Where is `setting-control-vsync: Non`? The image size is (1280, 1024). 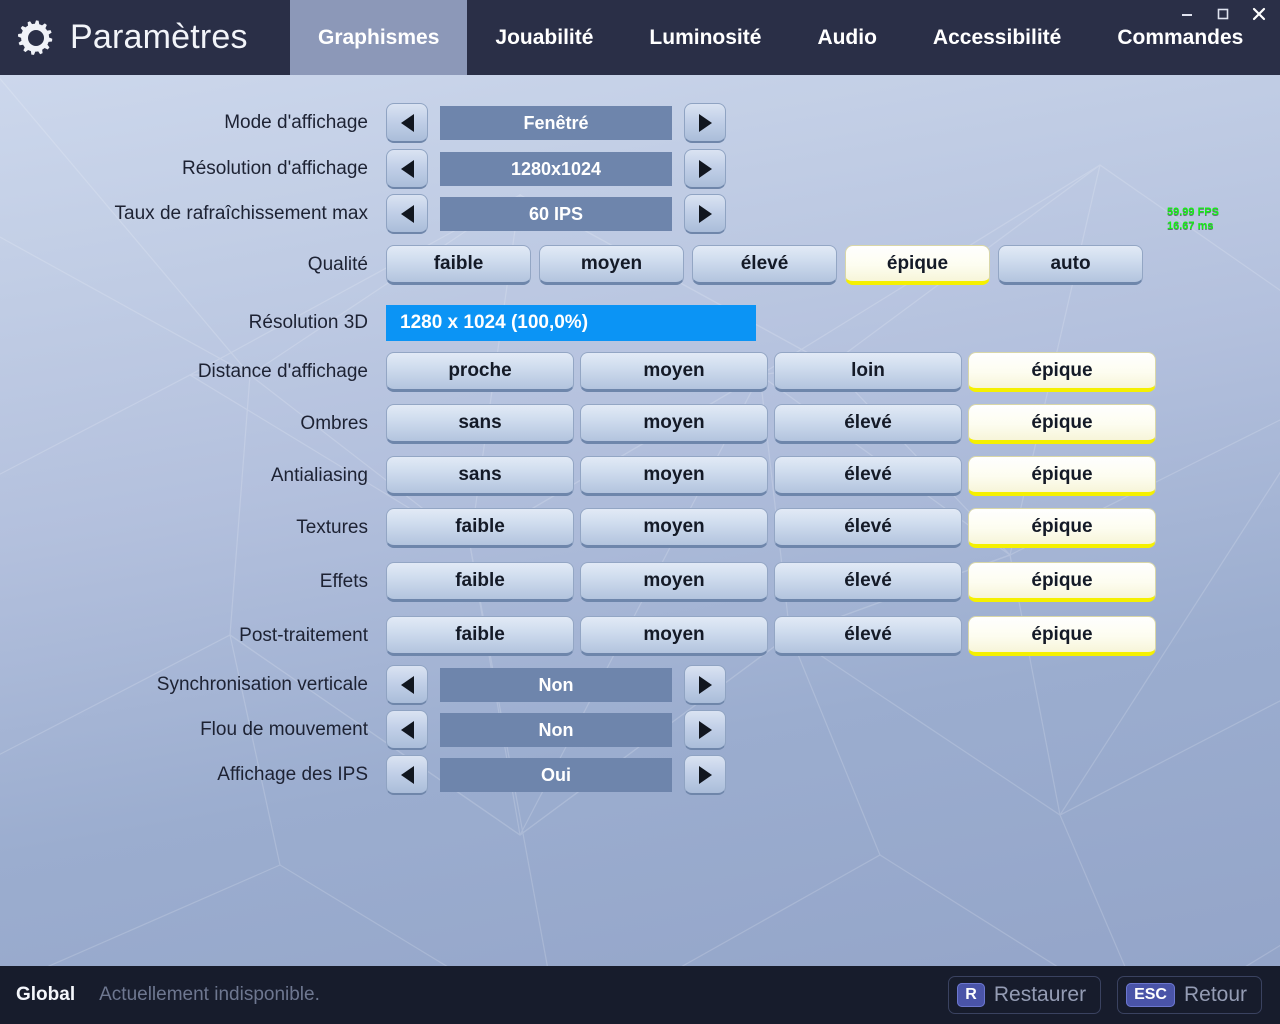 setting-control-vsync: Non is located at coordinates (556, 685).